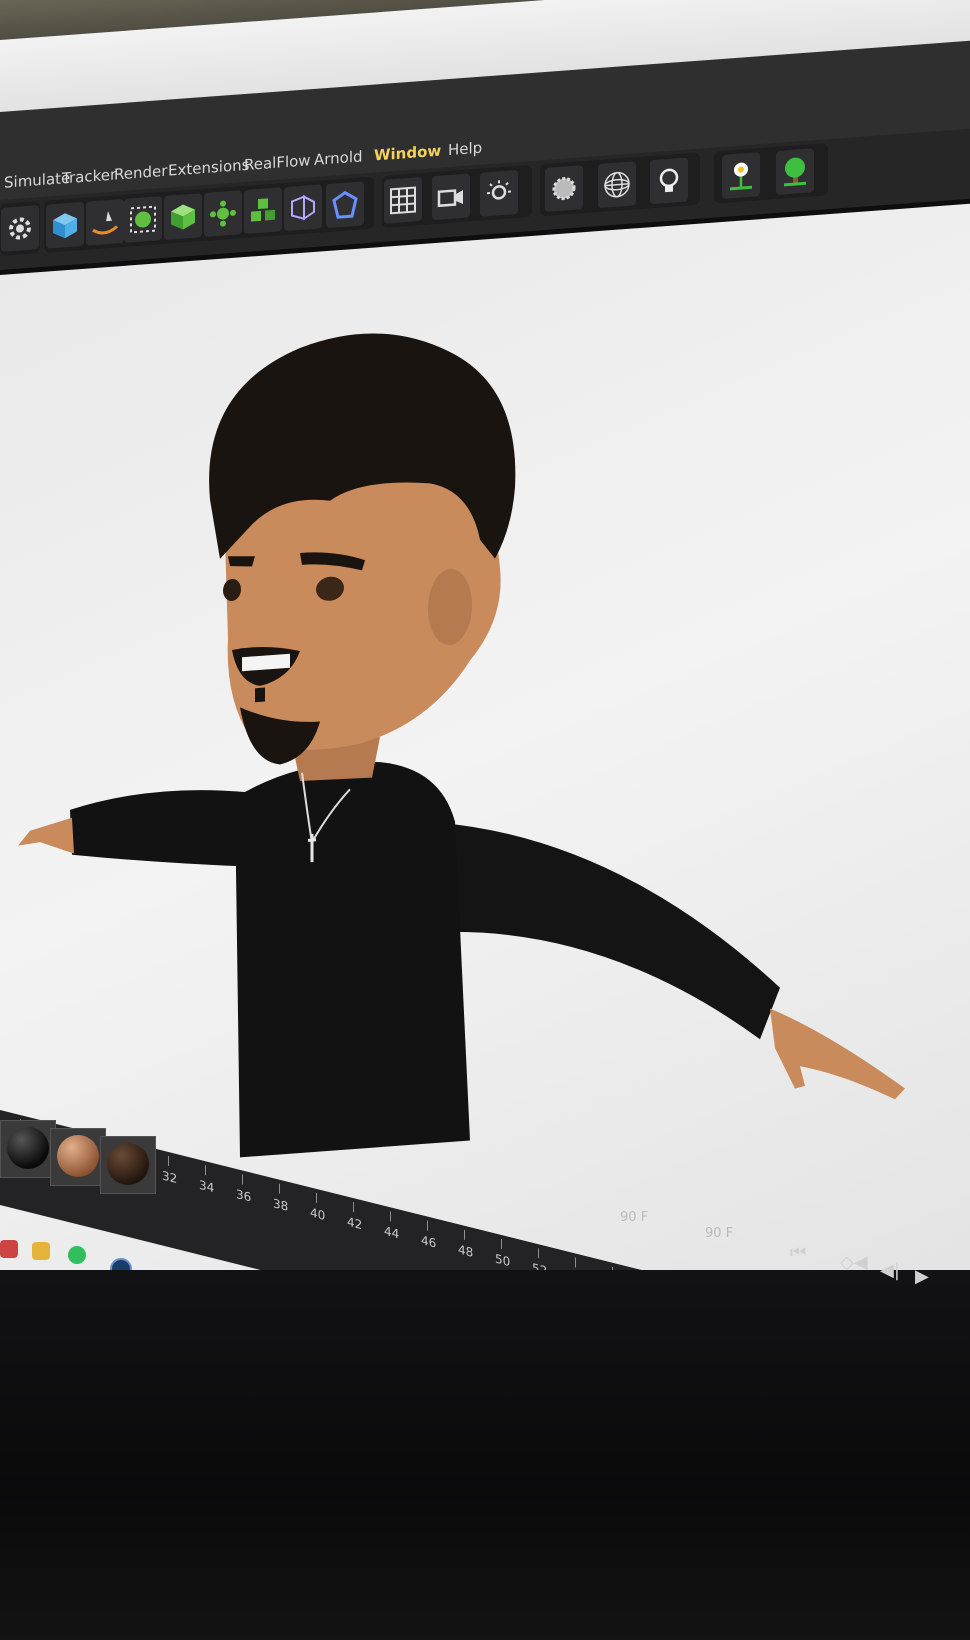  I want to click on mograph-icon, so click(263, 211).